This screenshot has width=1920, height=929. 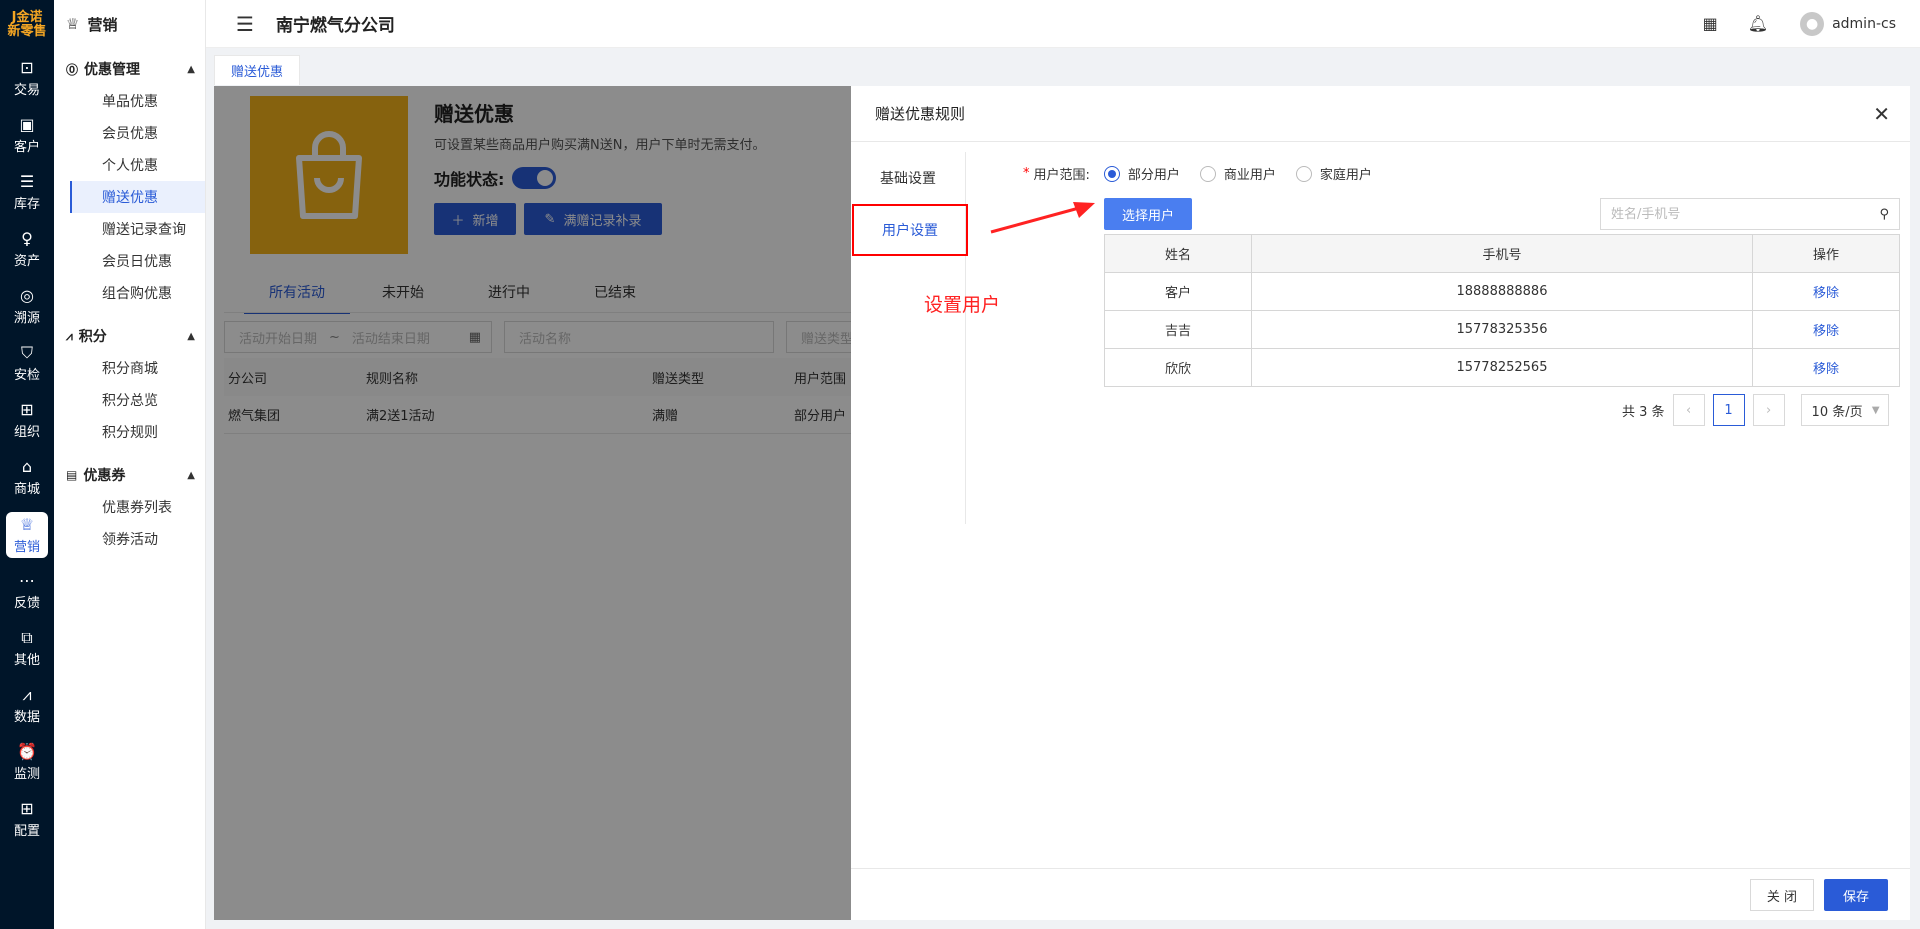 What do you see at coordinates (1141, 173) in the screenshot?
I see `radio-partial-users: 部分用户` at bounding box center [1141, 173].